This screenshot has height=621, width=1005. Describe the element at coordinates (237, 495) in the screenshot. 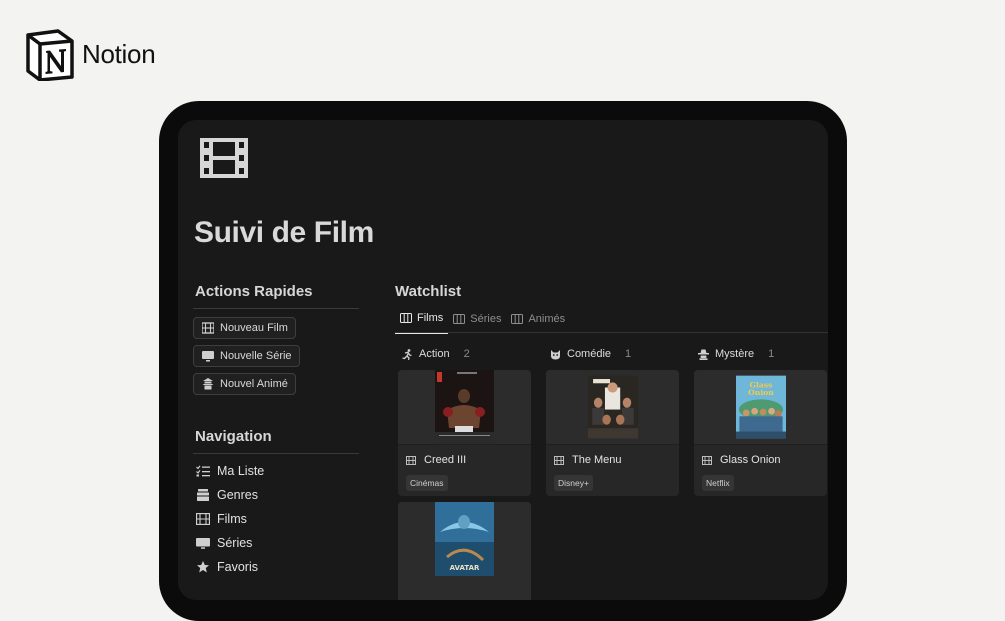

I see `nav-item-label: Genres` at that location.